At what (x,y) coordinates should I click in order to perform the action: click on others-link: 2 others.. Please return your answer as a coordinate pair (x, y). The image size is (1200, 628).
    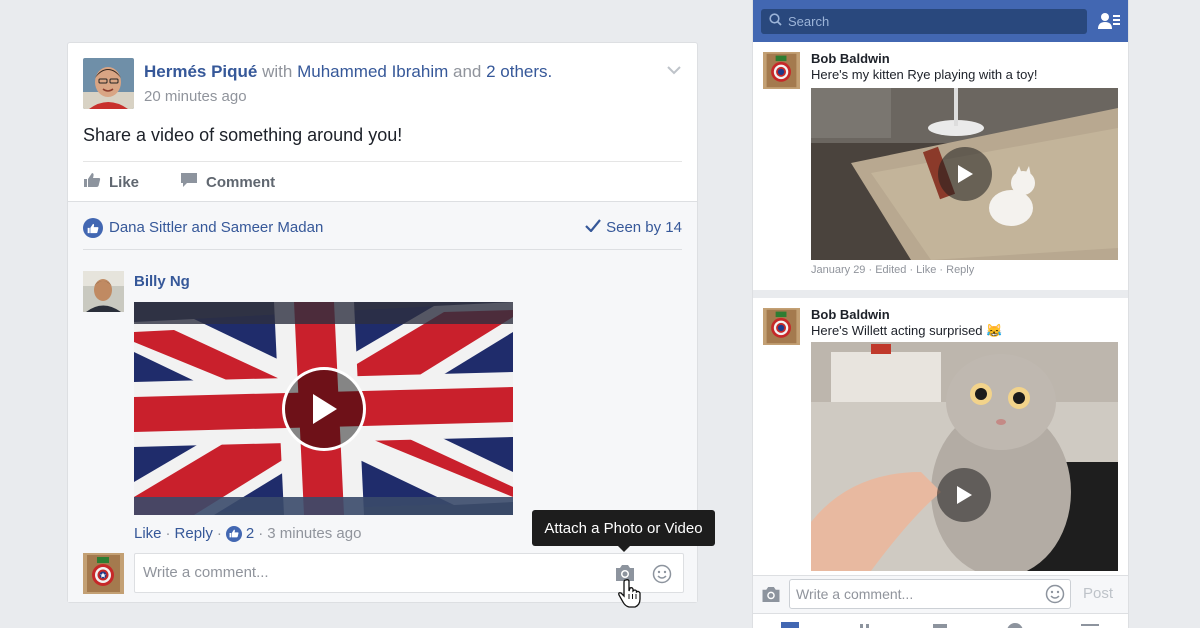
    Looking at the image, I should click on (519, 71).